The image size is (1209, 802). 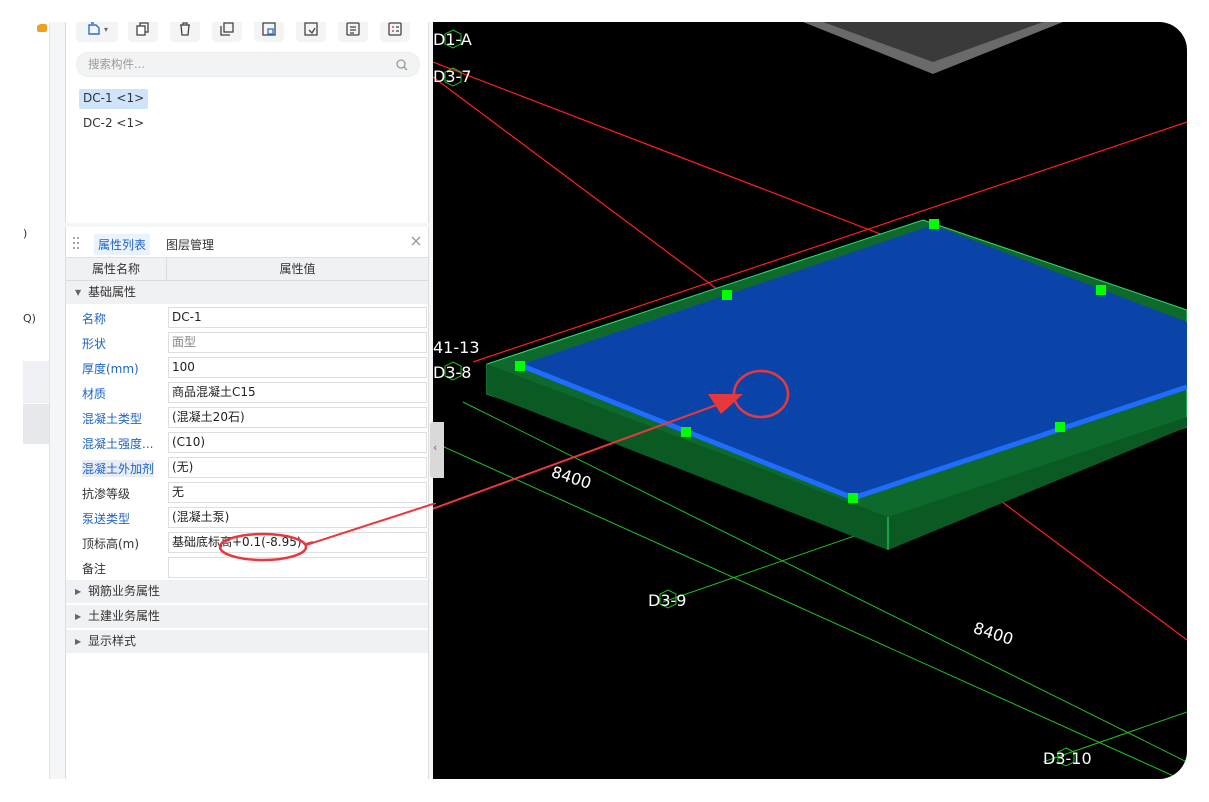 What do you see at coordinates (124, 591) in the screenshot?
I see `group-label: 钢筋业务属性` at bounding box center [124, 591].